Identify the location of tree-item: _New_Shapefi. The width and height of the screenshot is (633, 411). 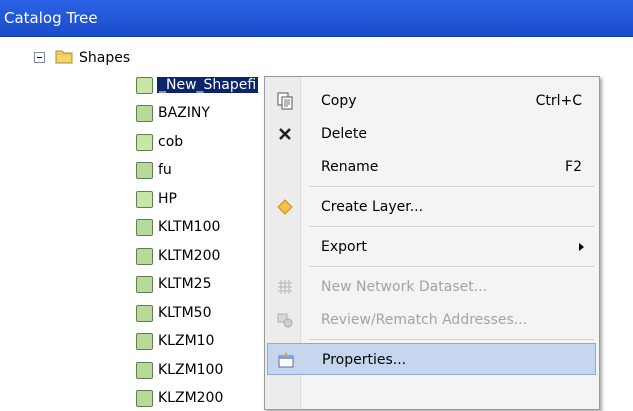
(150, 85).